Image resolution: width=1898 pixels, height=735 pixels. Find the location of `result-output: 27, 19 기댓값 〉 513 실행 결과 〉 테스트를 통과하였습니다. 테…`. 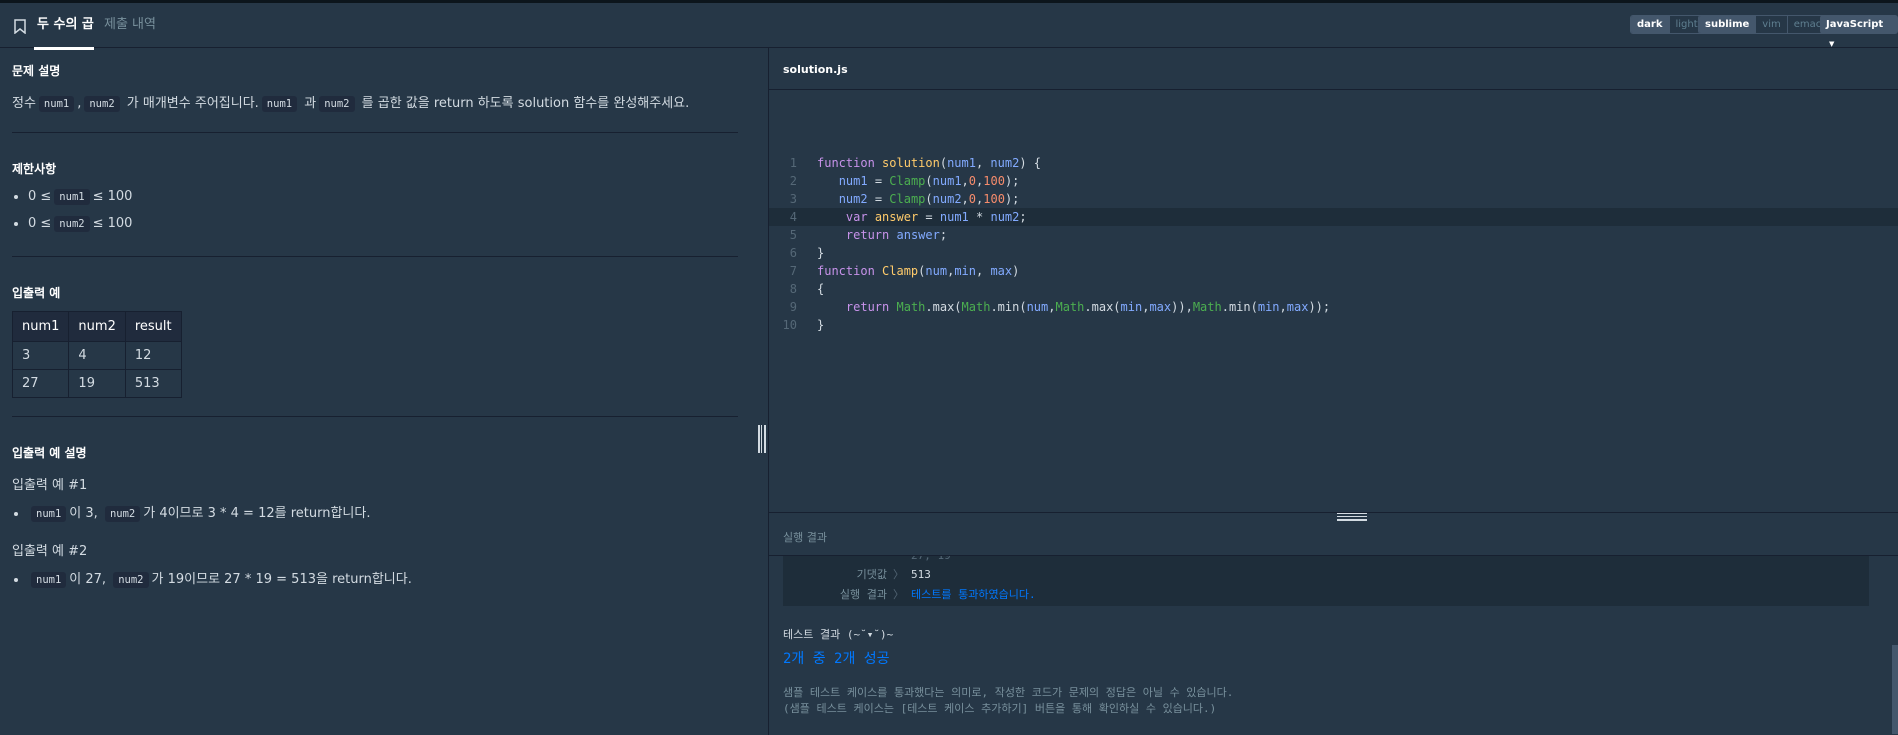

result-output: 27, 19 기댓값 〉 513 실행 결과 〉 테스트를 통과하였습니다. 테… is located at coordinates (1333, 645).